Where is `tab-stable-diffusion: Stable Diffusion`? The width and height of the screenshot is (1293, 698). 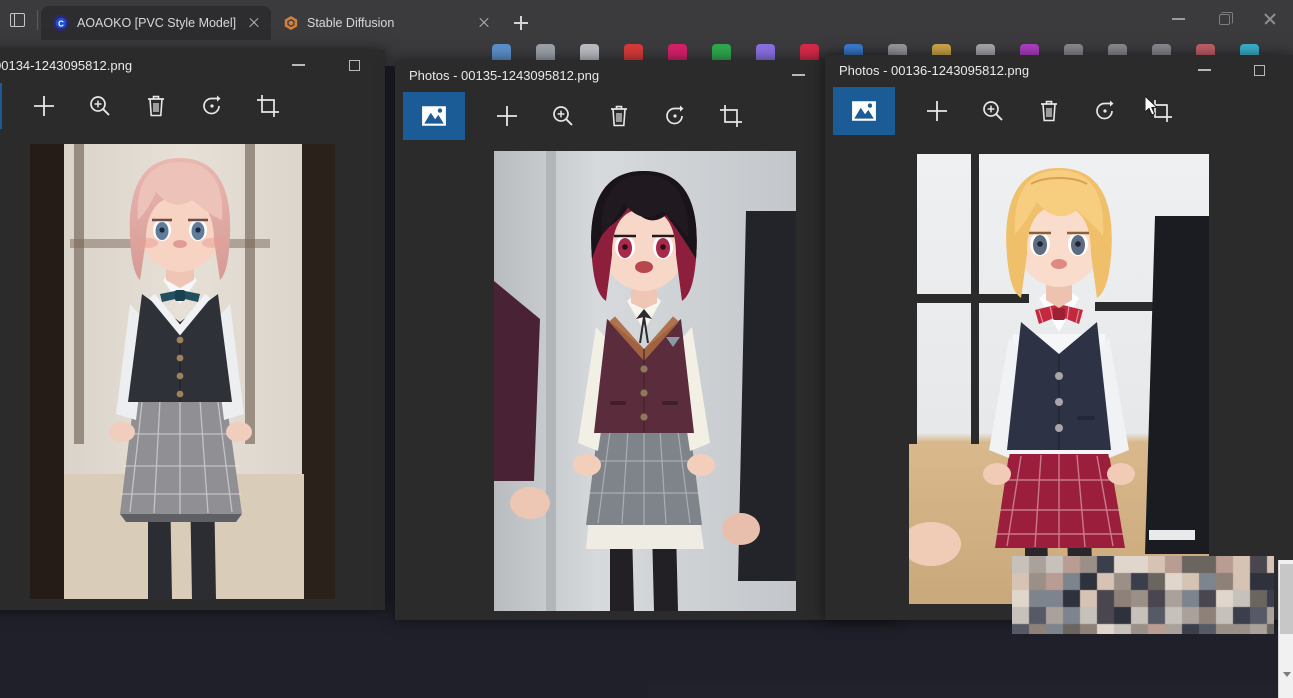
tab-stable-diffusion: Stable Diffusion is located at coordinates (386, 23).